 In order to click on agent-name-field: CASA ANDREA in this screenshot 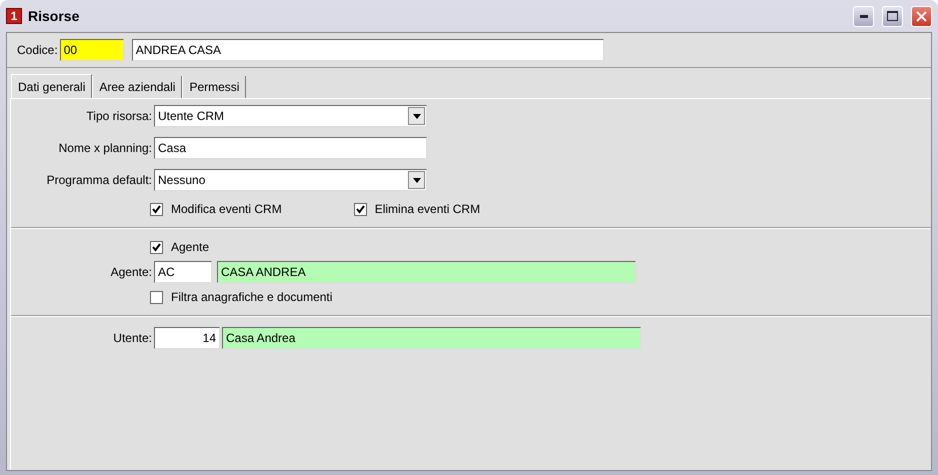, I will do `click(426, 272)`.